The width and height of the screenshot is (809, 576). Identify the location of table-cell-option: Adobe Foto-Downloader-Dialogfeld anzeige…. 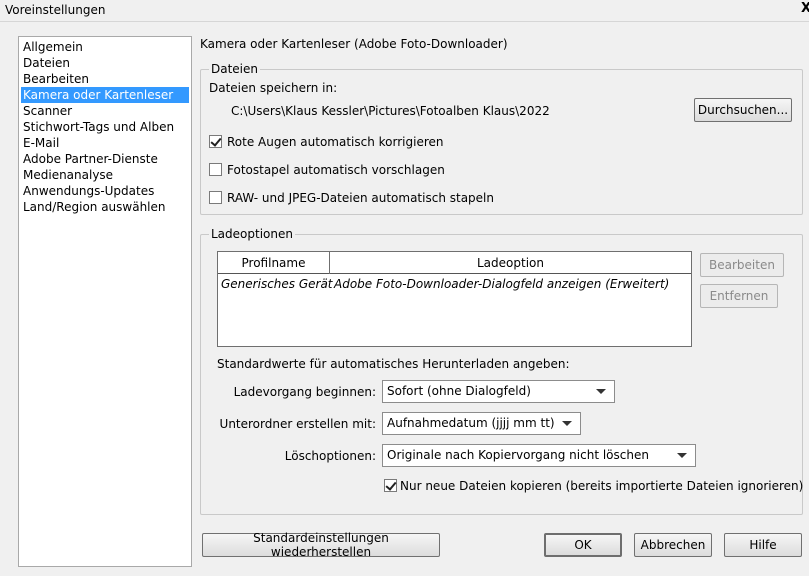
(502, 284).